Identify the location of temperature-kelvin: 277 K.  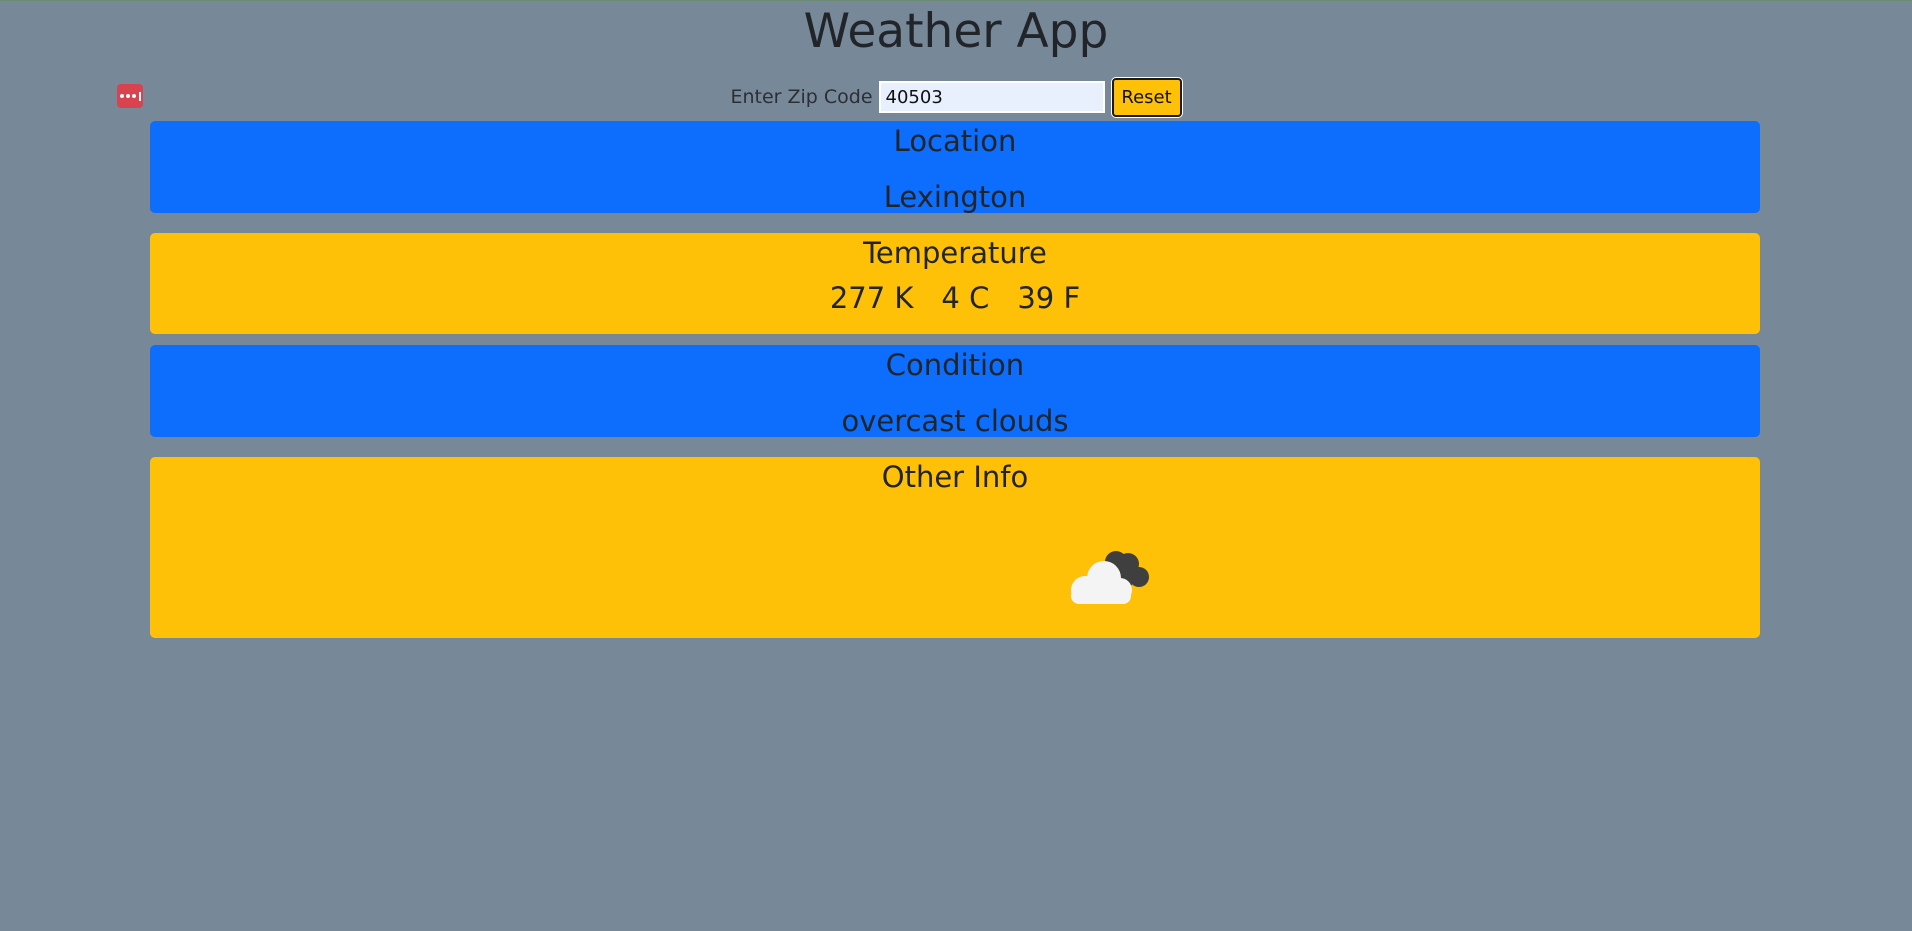
(871, 298).